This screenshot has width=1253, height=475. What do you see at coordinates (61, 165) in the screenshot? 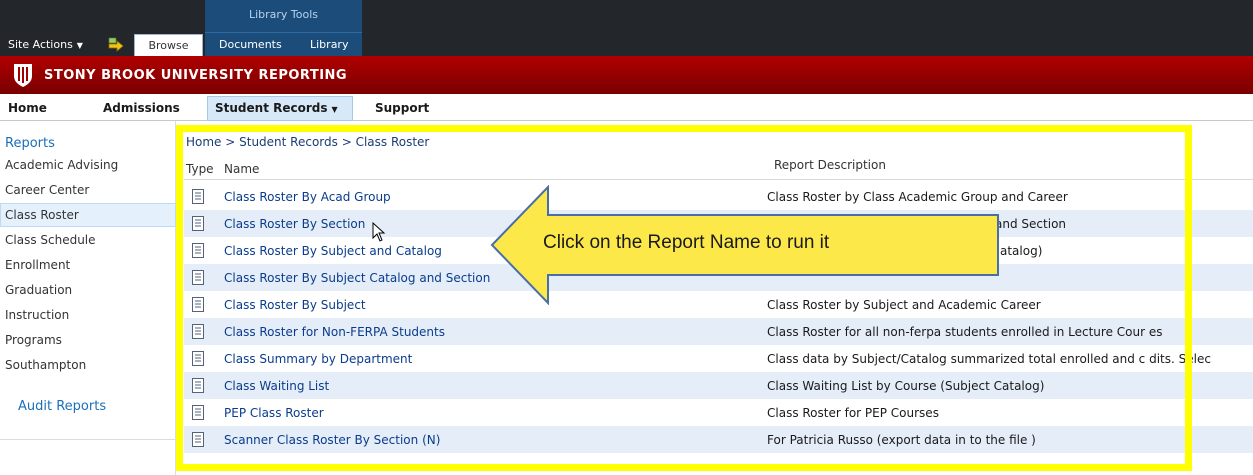
I see `leftnav-item-academic-advising: Academic Advising` at bounding box center [61, 165].